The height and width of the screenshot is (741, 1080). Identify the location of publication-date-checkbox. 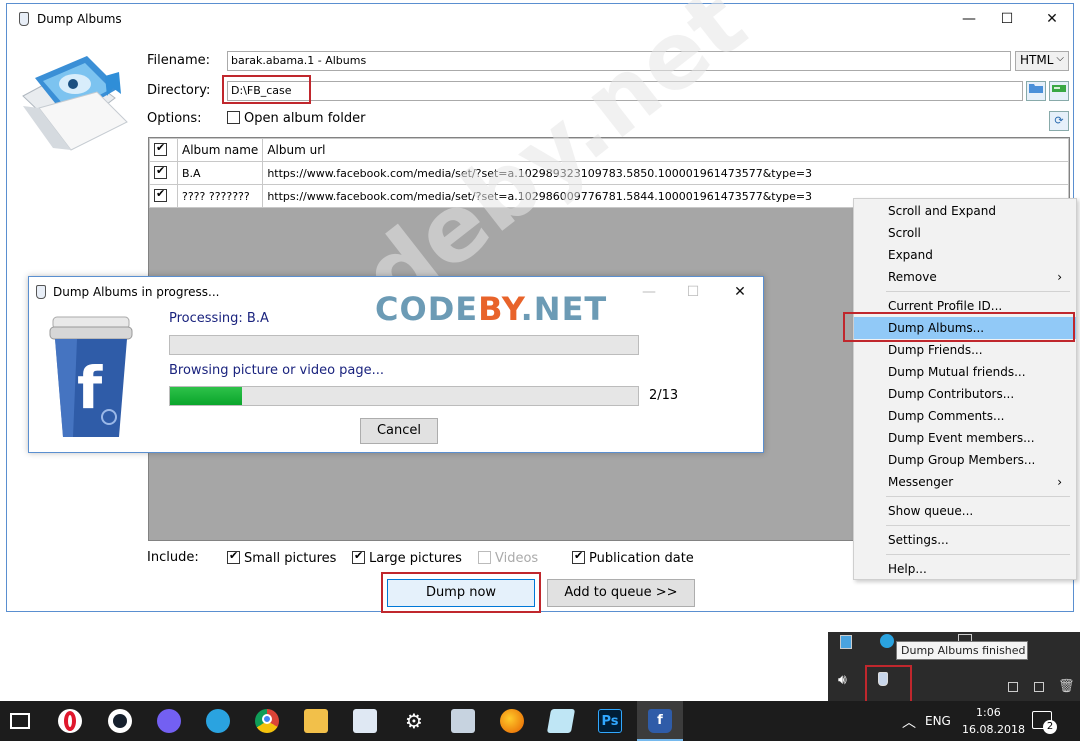
(578, 556).